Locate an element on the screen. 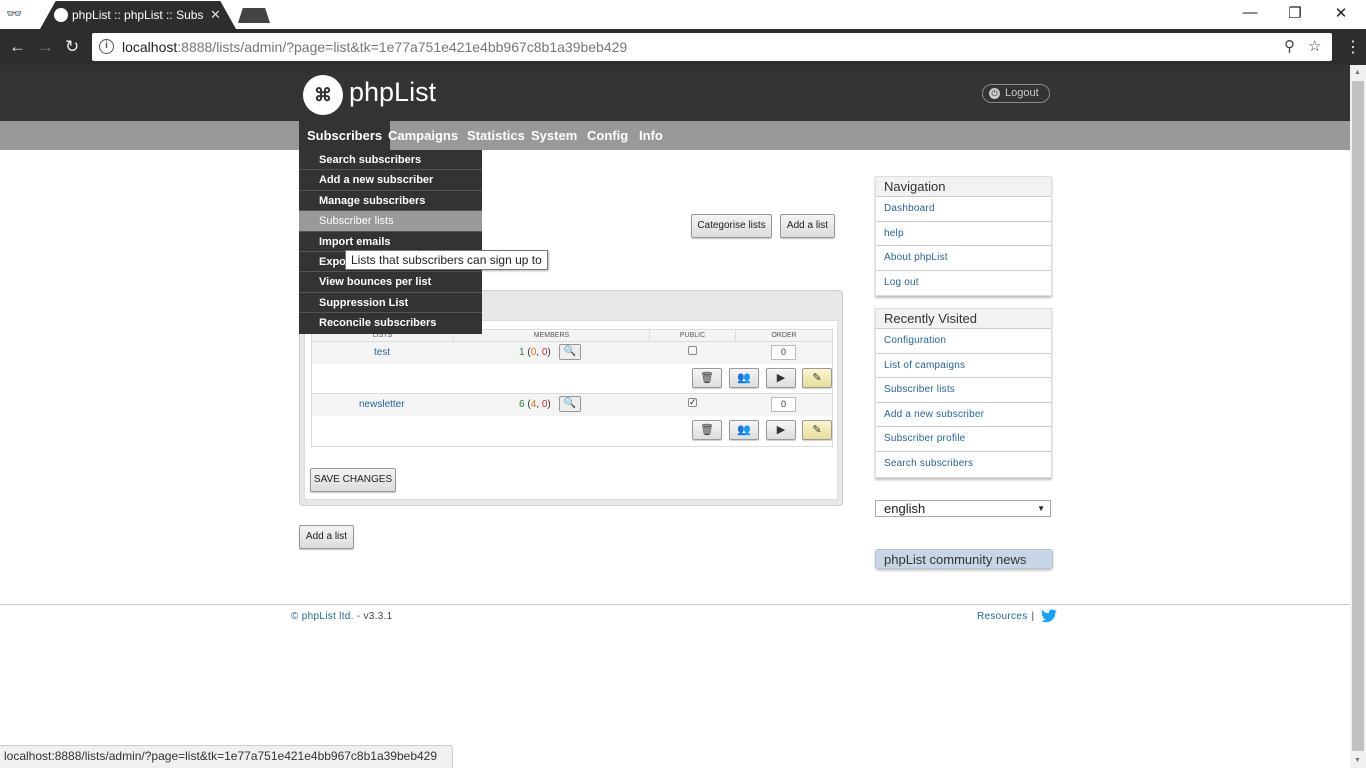 The image size is (1366, 768). recent-link-subscriber-lists: Subscriber lists is located at coordinates (963, 390).